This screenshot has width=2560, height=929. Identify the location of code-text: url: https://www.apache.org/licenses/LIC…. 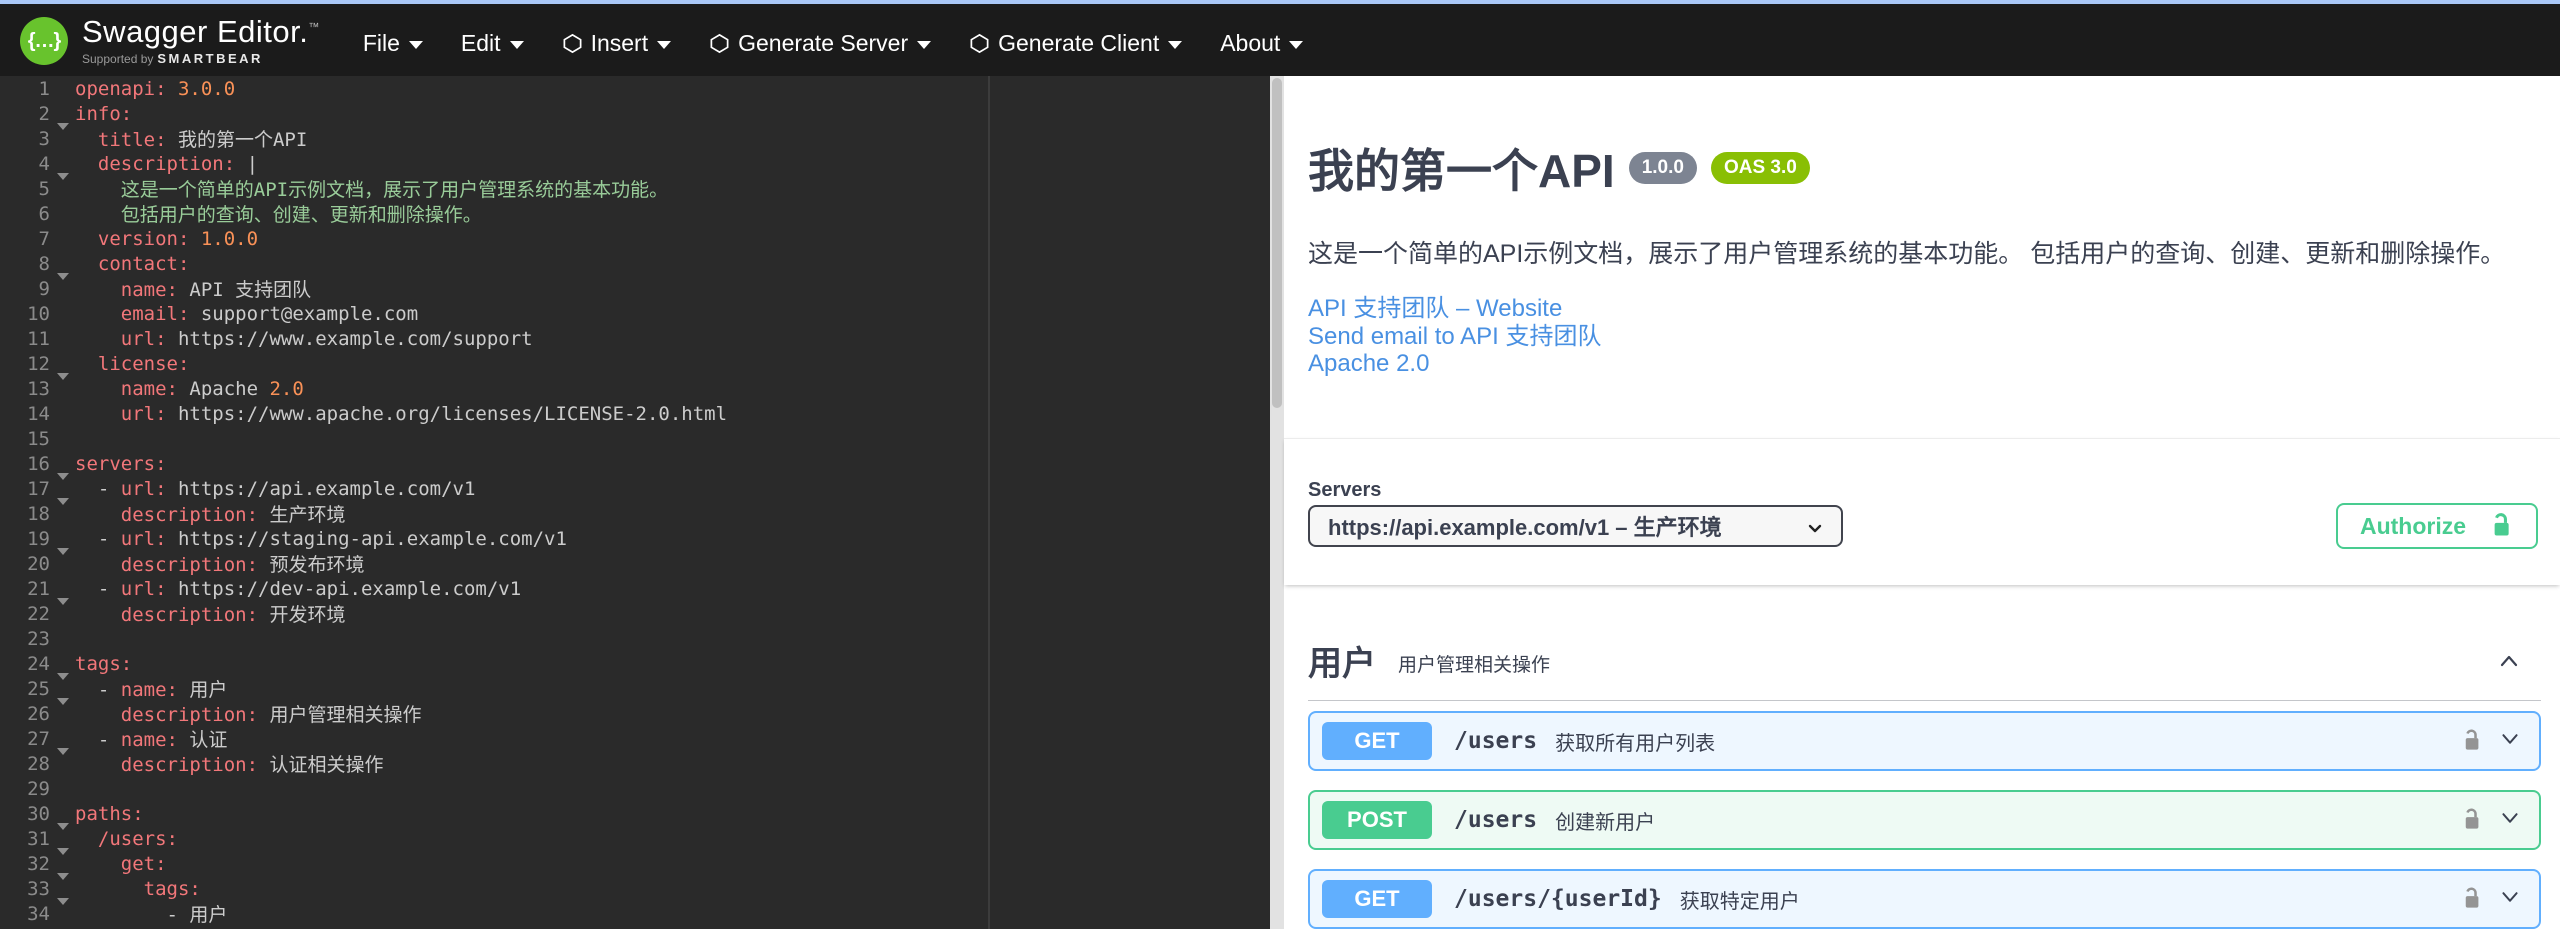
(401, 414).